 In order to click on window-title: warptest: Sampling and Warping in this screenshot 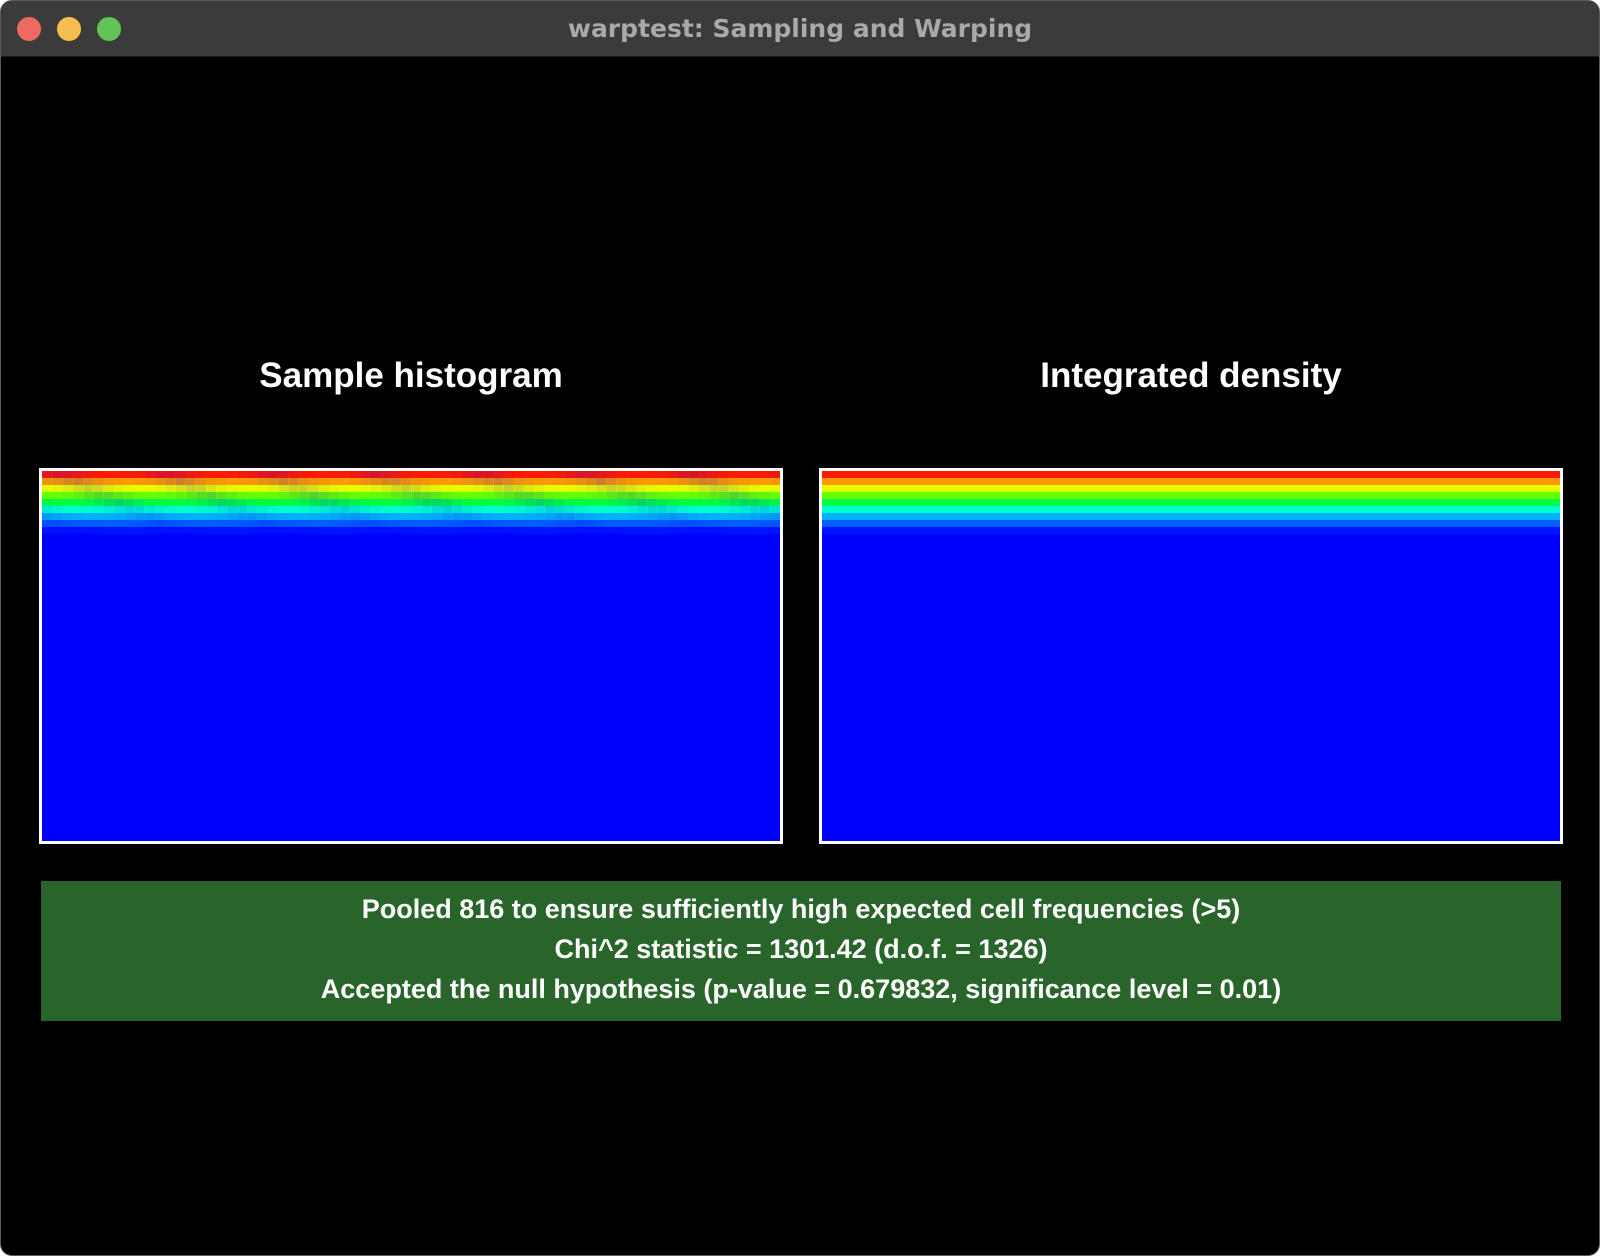, I will do `click(800, 28)`.